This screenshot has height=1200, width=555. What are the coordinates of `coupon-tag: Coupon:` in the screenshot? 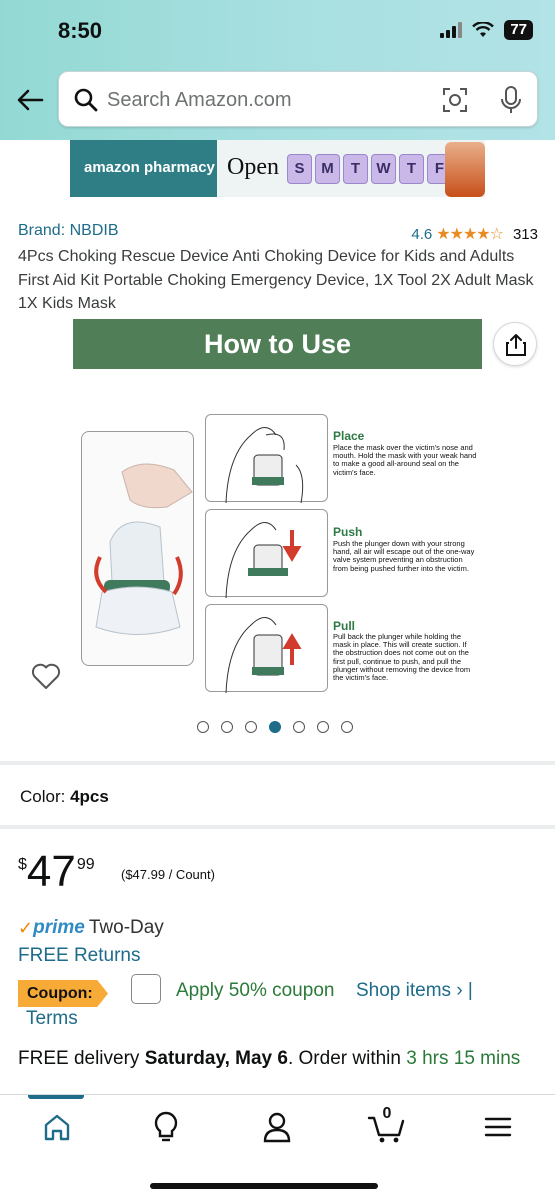 It's located at (63, 993).